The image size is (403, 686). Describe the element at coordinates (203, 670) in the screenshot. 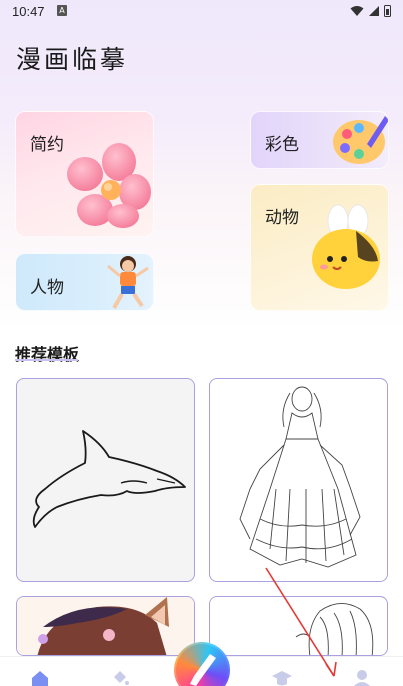

I see `brush-icon` at that location.